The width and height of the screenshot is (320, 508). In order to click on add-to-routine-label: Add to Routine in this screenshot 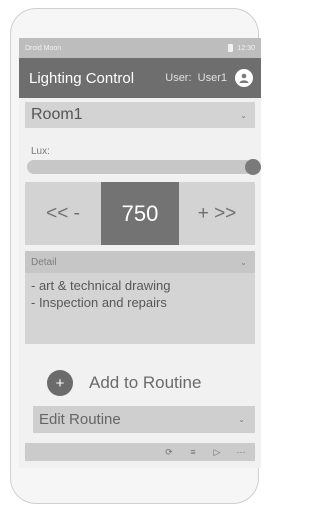, I will do `click(145, 383)`.